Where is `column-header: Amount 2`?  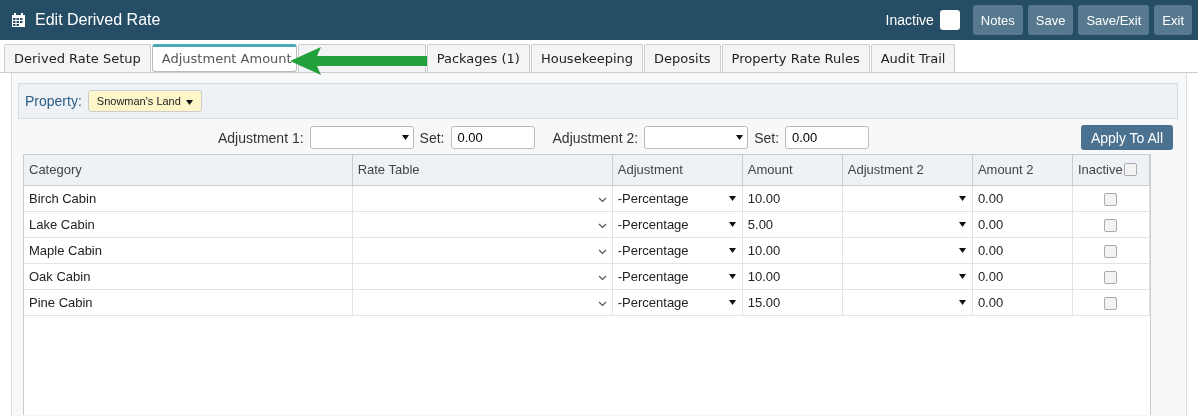 column-header: Amount 2 is located at coordinates (1022, 170).